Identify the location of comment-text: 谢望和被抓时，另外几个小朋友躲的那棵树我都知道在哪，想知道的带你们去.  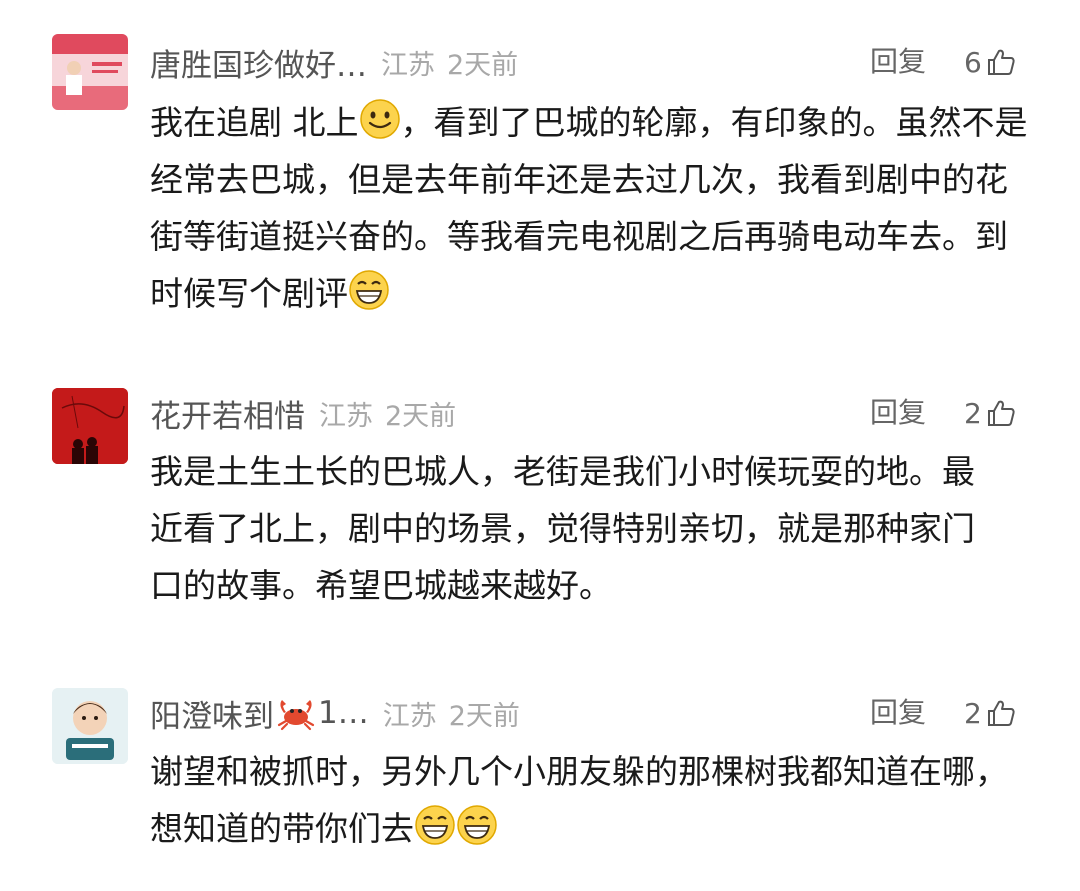
(590, 800).